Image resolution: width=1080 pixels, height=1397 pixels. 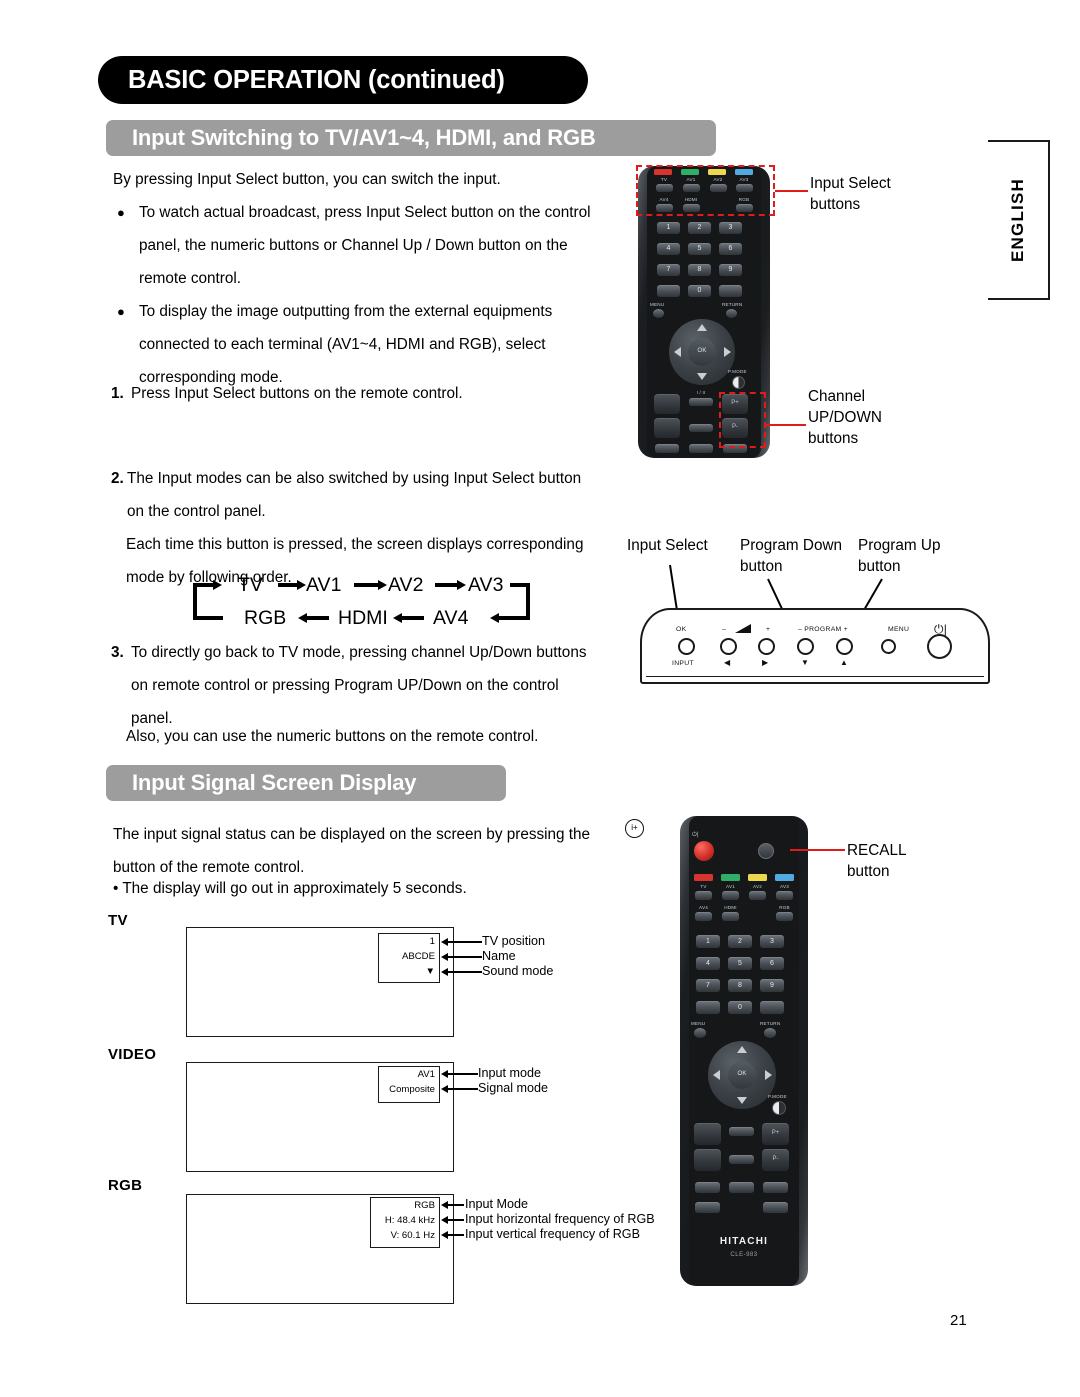 What do you see at coordinates (698, 1023) in the screenshot?
I see `remote-label-menu: MENU` at bounding box center [698, 1023].